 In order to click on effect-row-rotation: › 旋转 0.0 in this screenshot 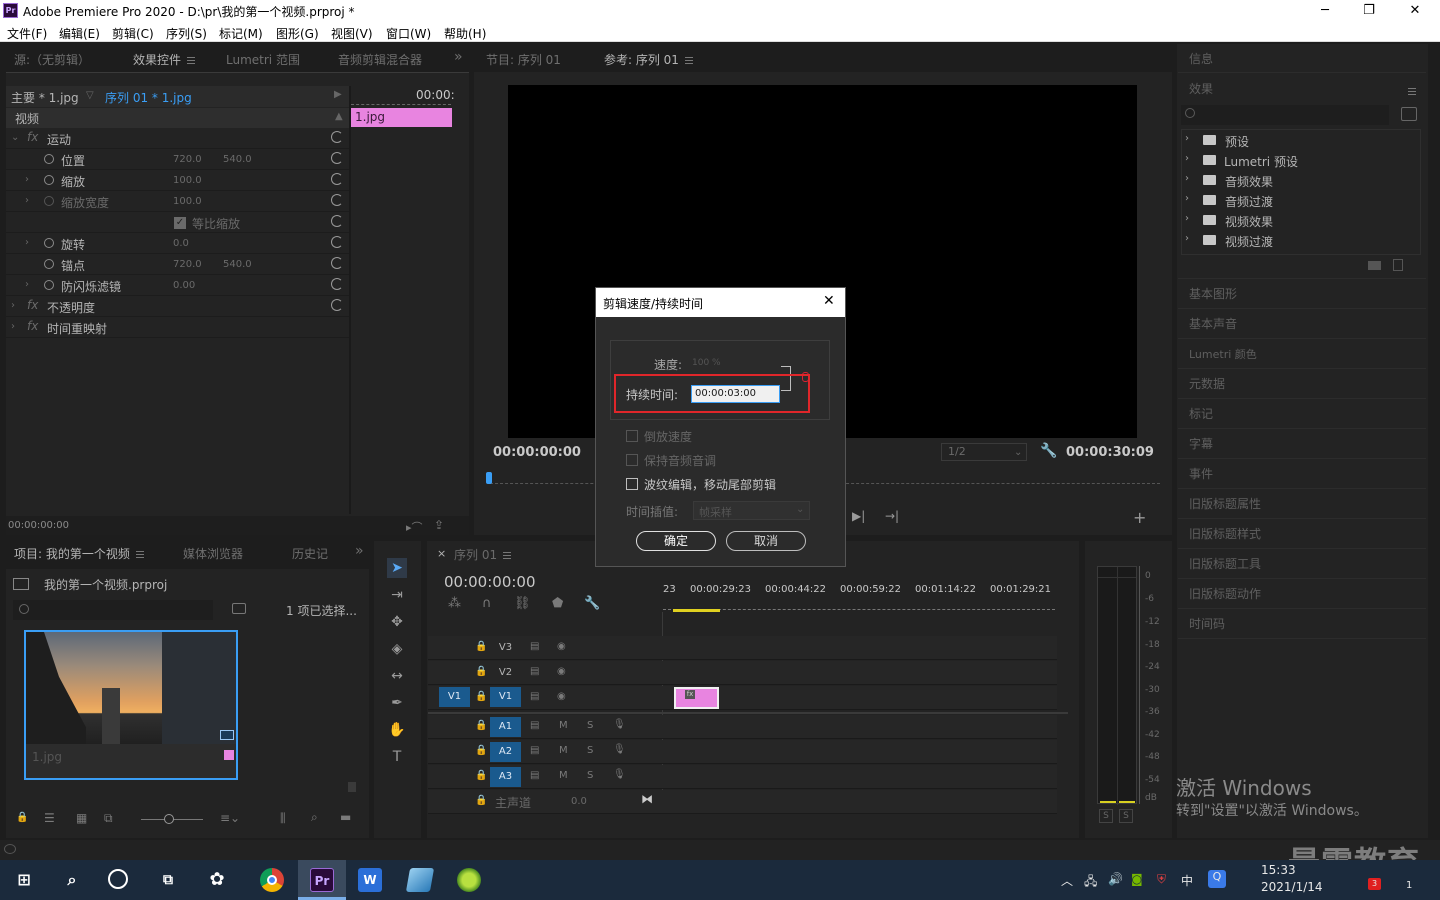, I will do `click(177, 243)`.